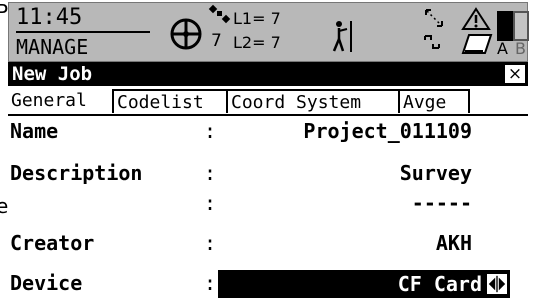  Describe the element at coordinates (521, 26) in the screenshot. I see `battery-b-icon` at that location.